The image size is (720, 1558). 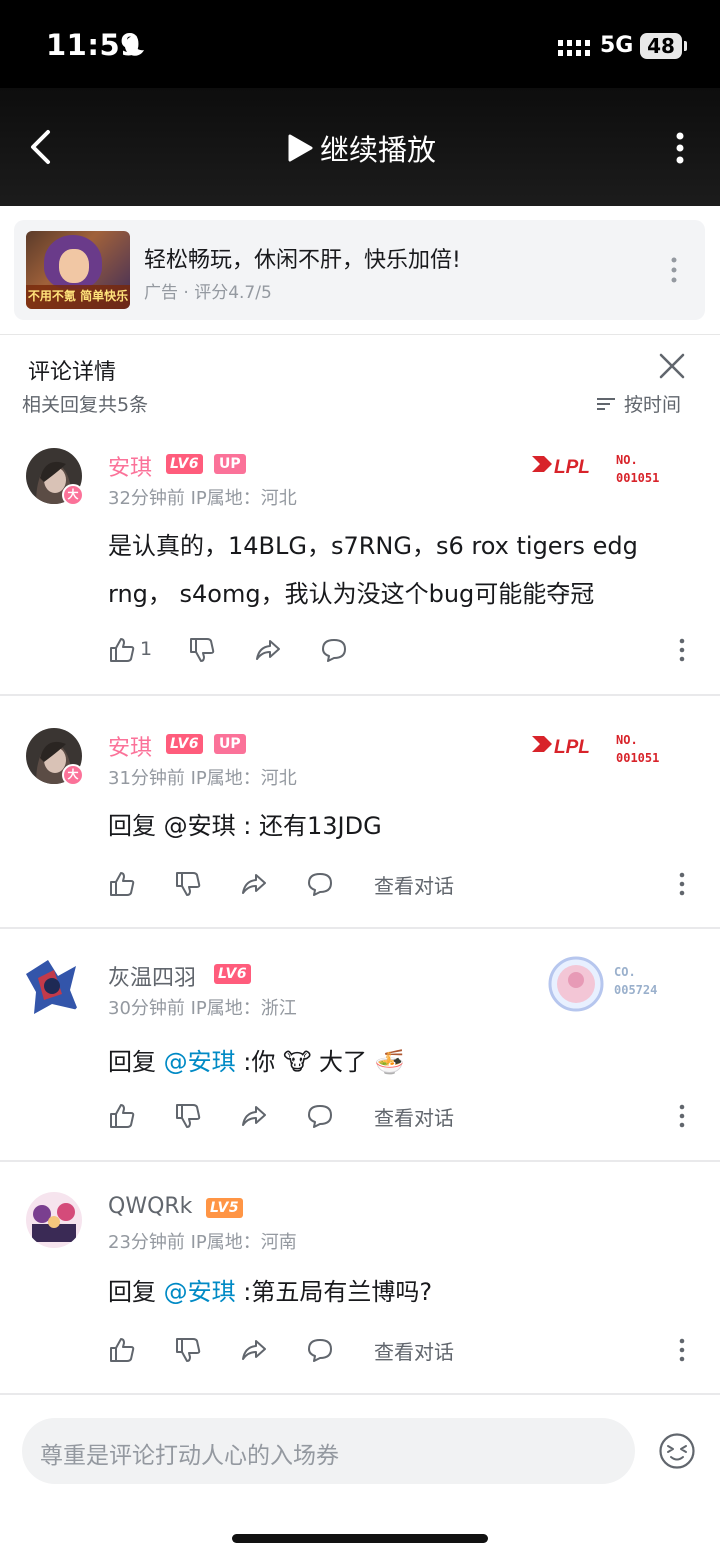 What do you see at coordinates (653, 404) in the screenshot?
I see `sort-label: 按时间` at bounding box center [653, 404].